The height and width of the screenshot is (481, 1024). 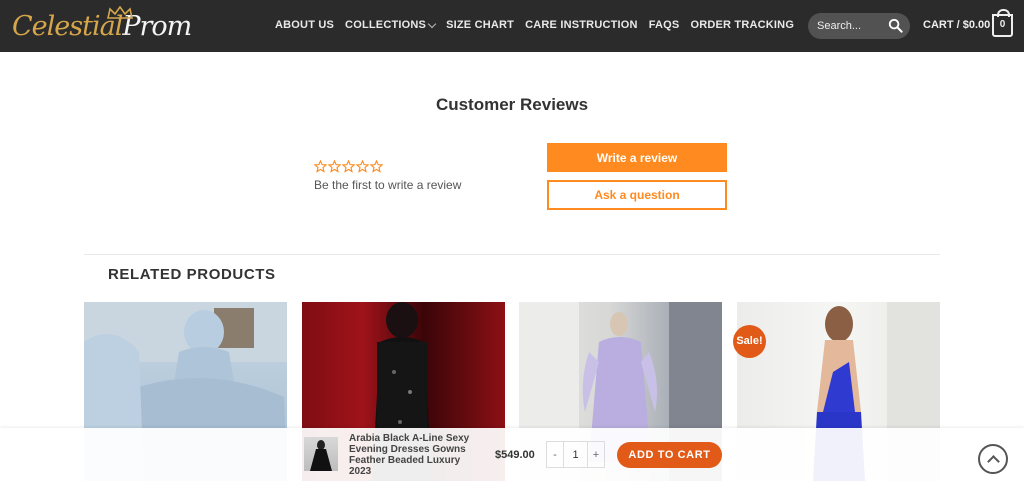 I want to click on nav-faqs: FAQS, so click(x=664, y=25).